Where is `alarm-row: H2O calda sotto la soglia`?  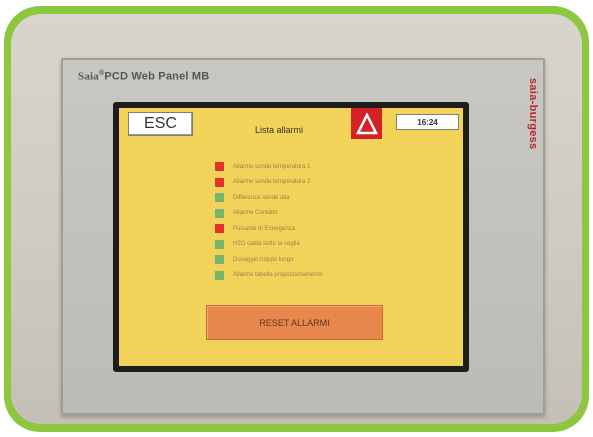 alarm-row: H2O calda sotto la soglia is located at coordinates (330, 245).